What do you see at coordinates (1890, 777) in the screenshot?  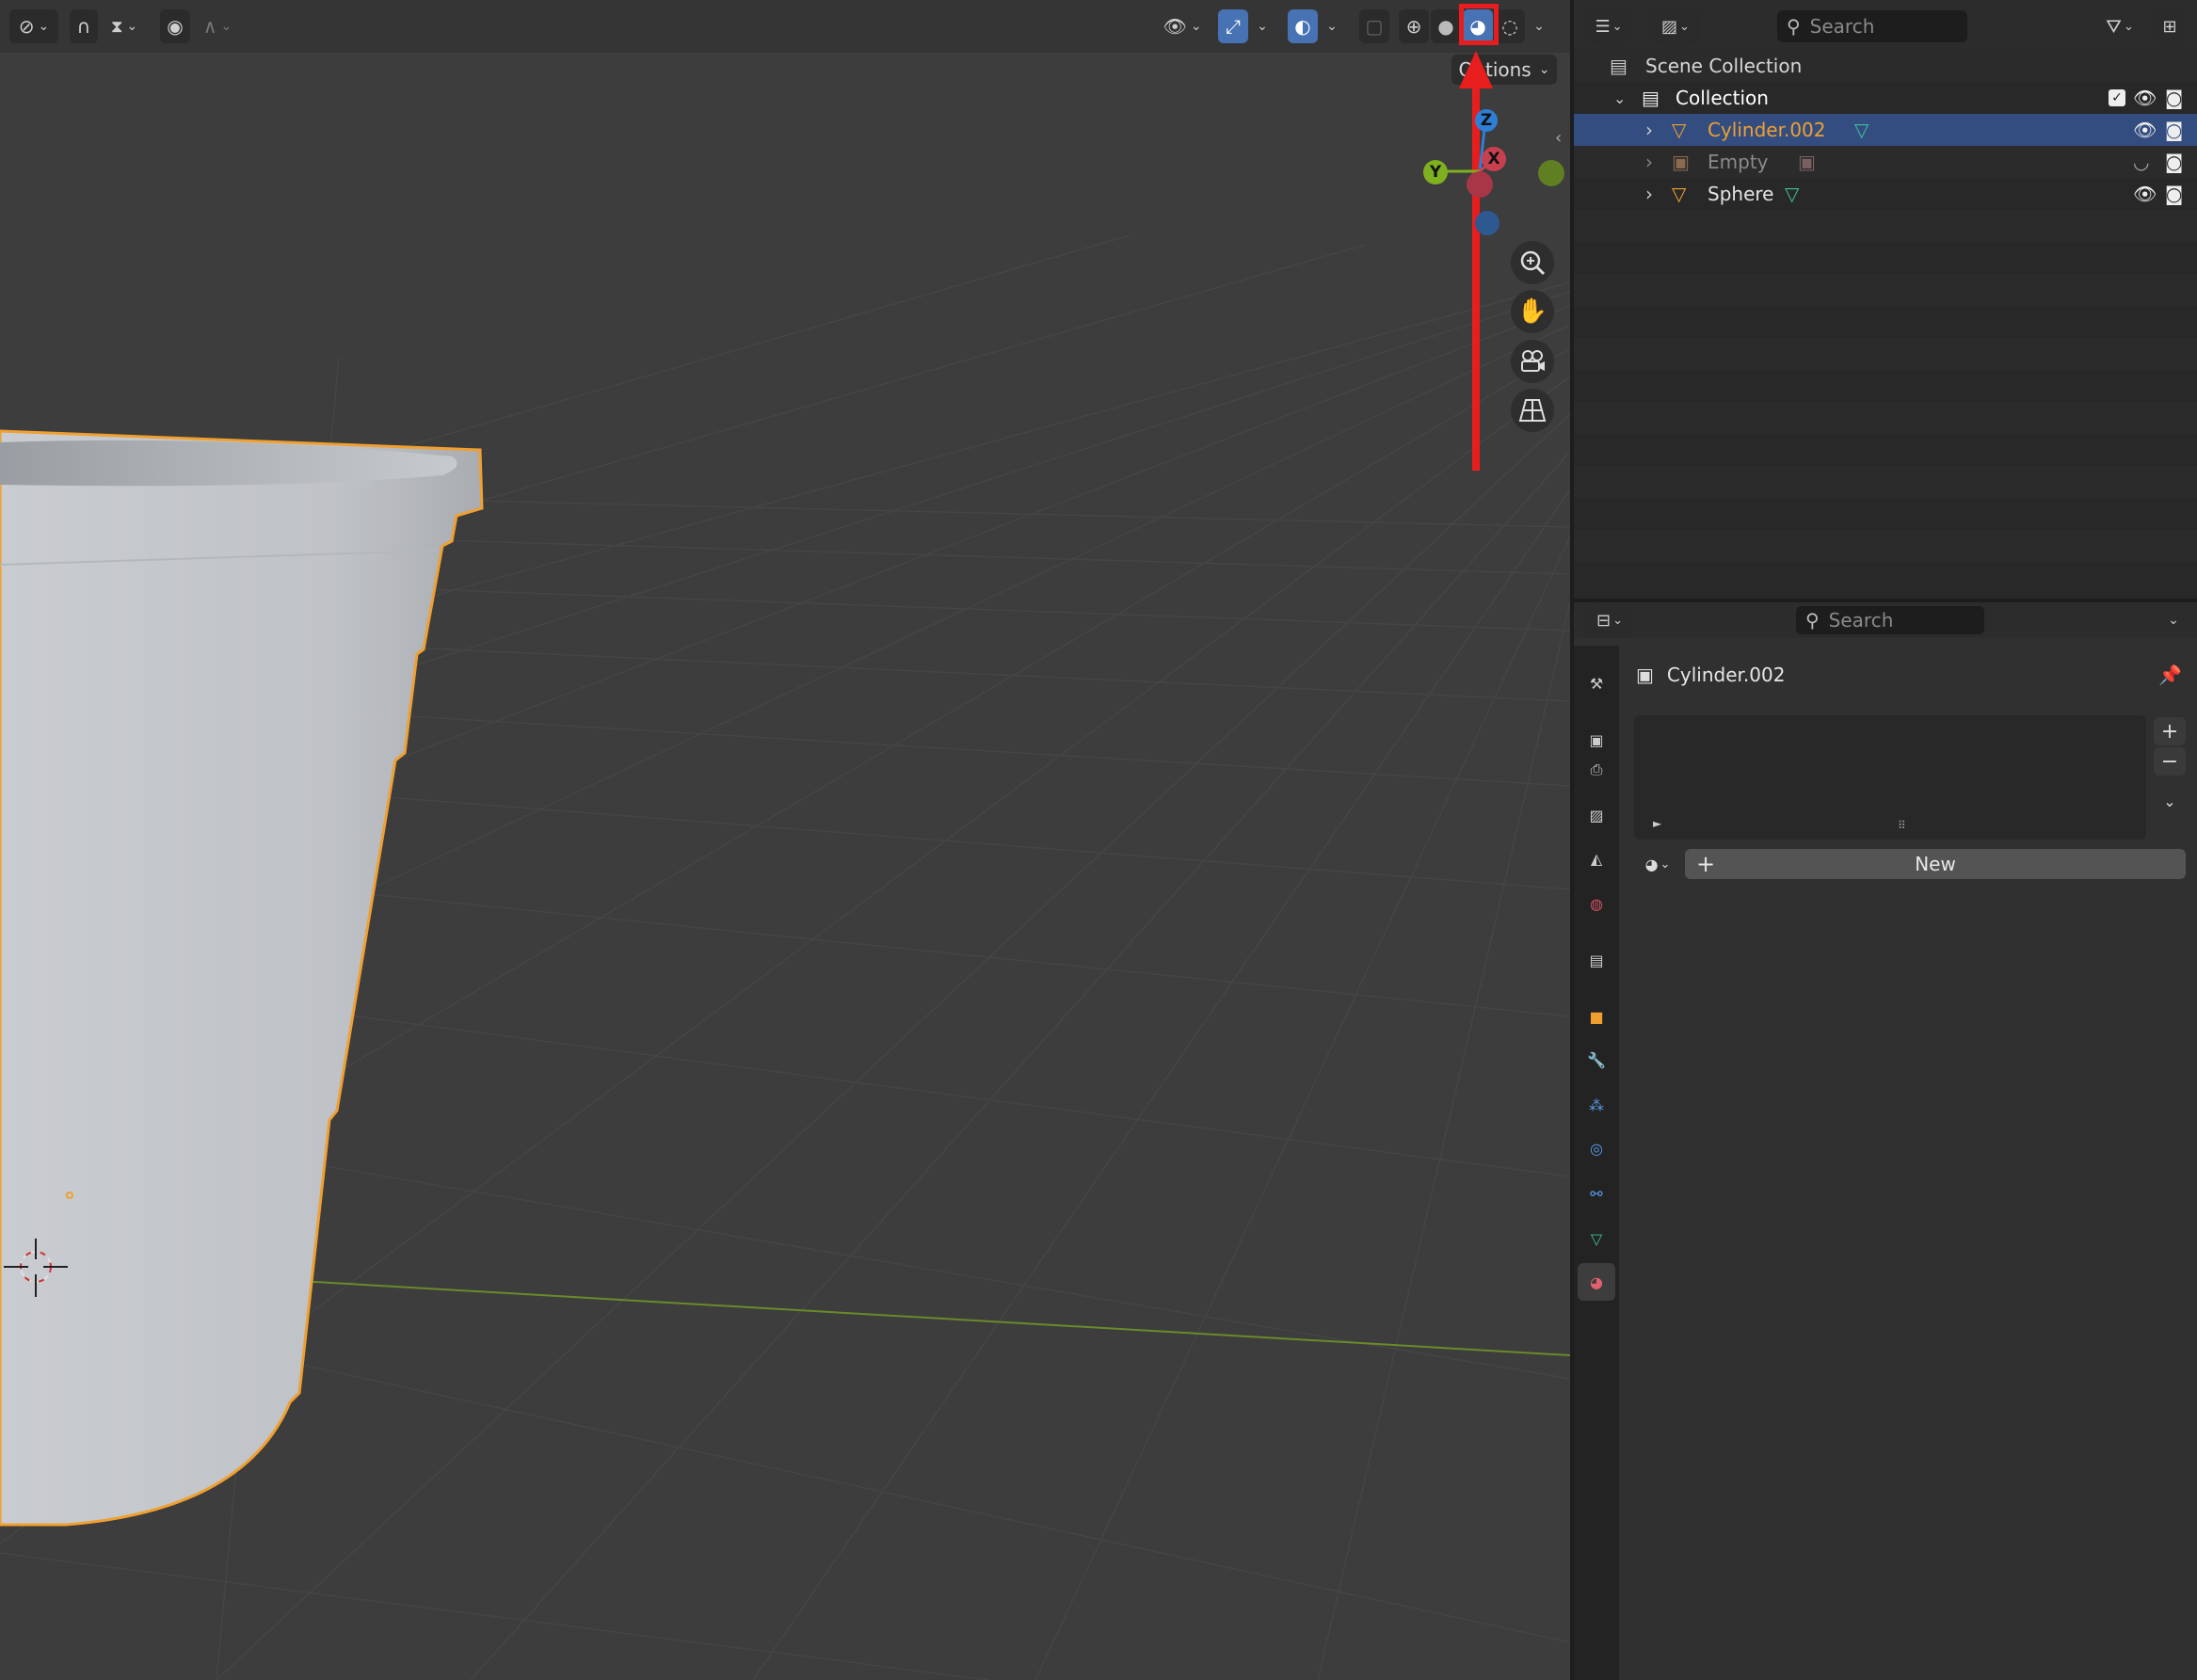 I see `material-slot-list: ► ⠿` at bounding box center [1890, 777].